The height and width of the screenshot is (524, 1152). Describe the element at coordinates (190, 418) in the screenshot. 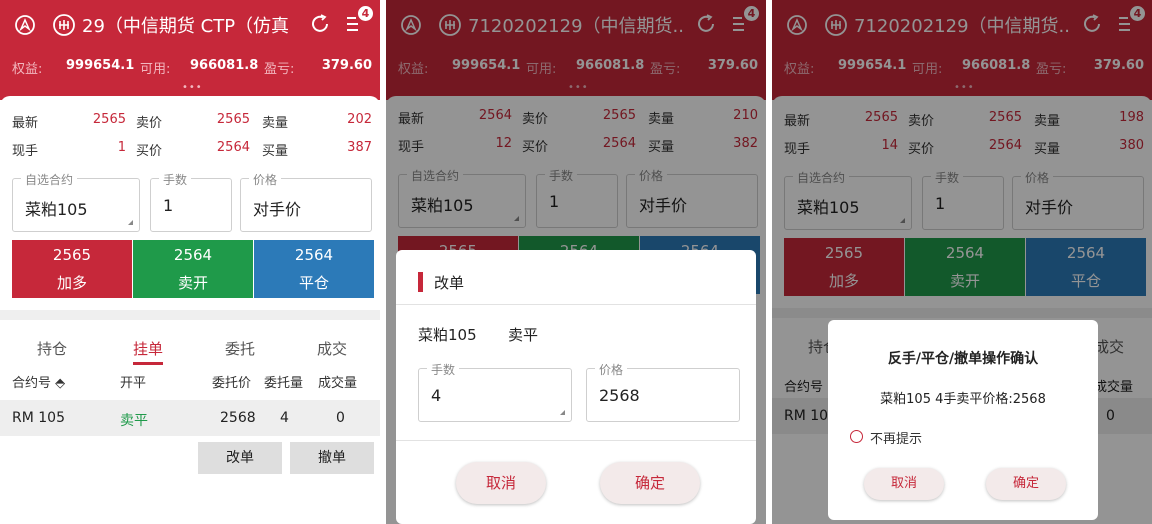

I see `table-row: RM 105 卖平 2568 4 0` at that location.